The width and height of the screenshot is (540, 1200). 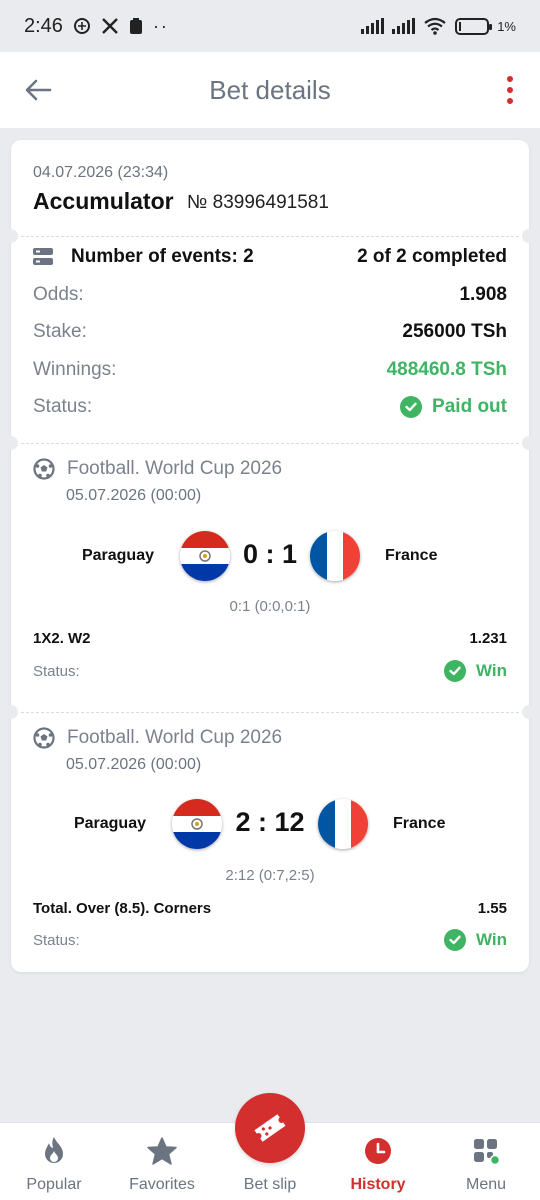 I want to click on status-row: Status: Paid out, so click(x=270, y=407).